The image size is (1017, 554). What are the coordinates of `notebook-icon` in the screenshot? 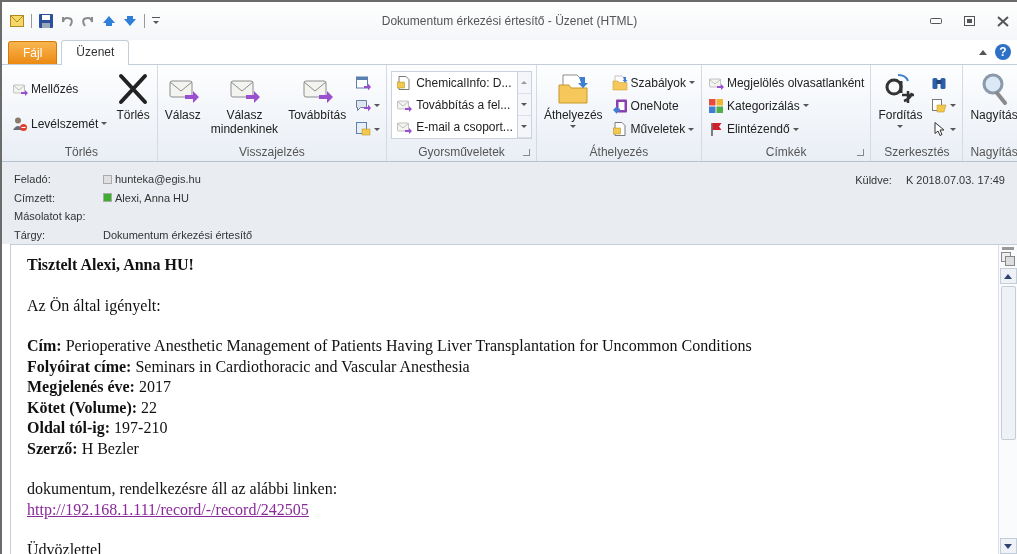 It's located at (619, 106).